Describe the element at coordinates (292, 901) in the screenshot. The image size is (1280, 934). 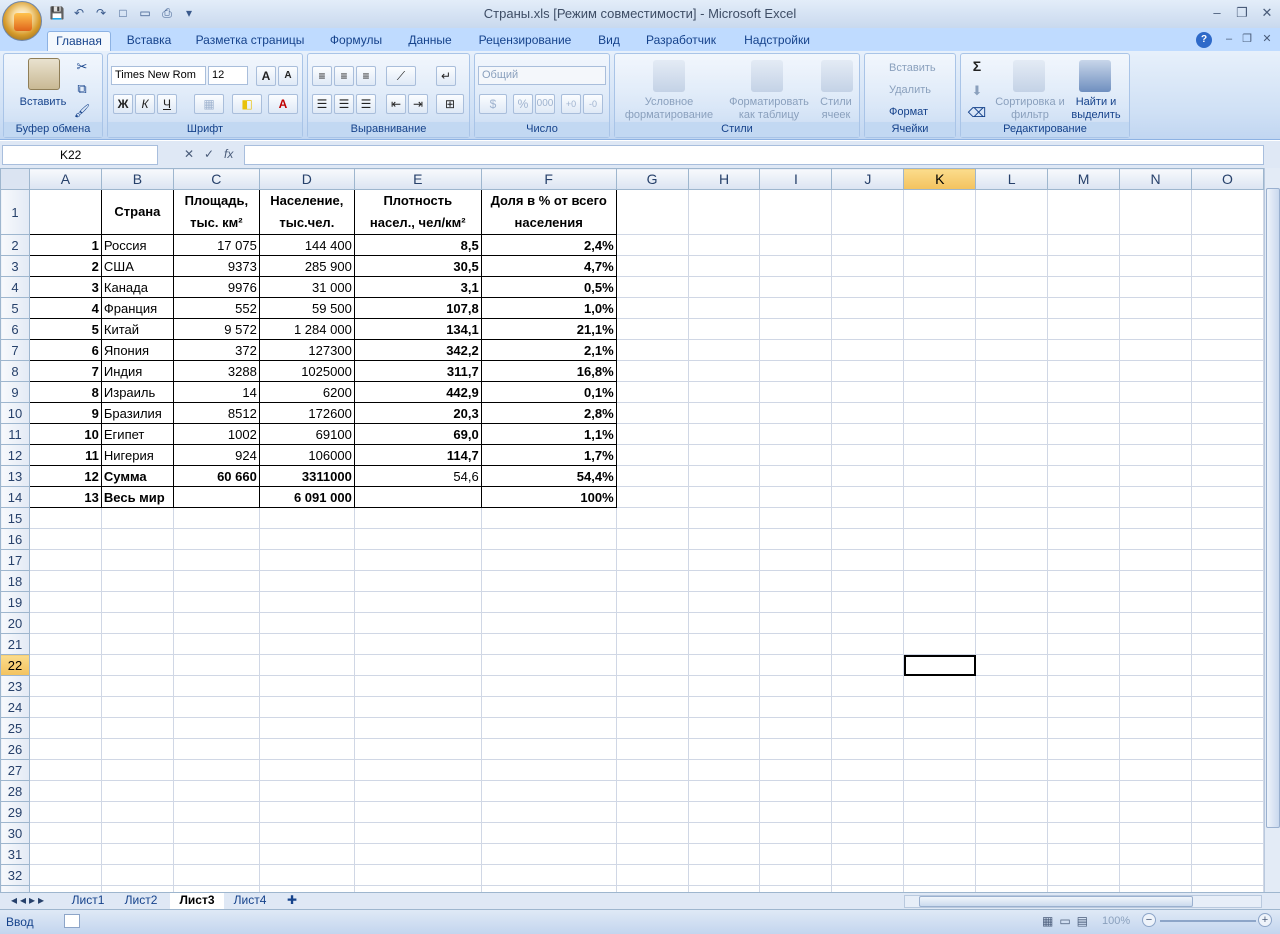
I see `insert-sheet-icon: ✚` at that location.